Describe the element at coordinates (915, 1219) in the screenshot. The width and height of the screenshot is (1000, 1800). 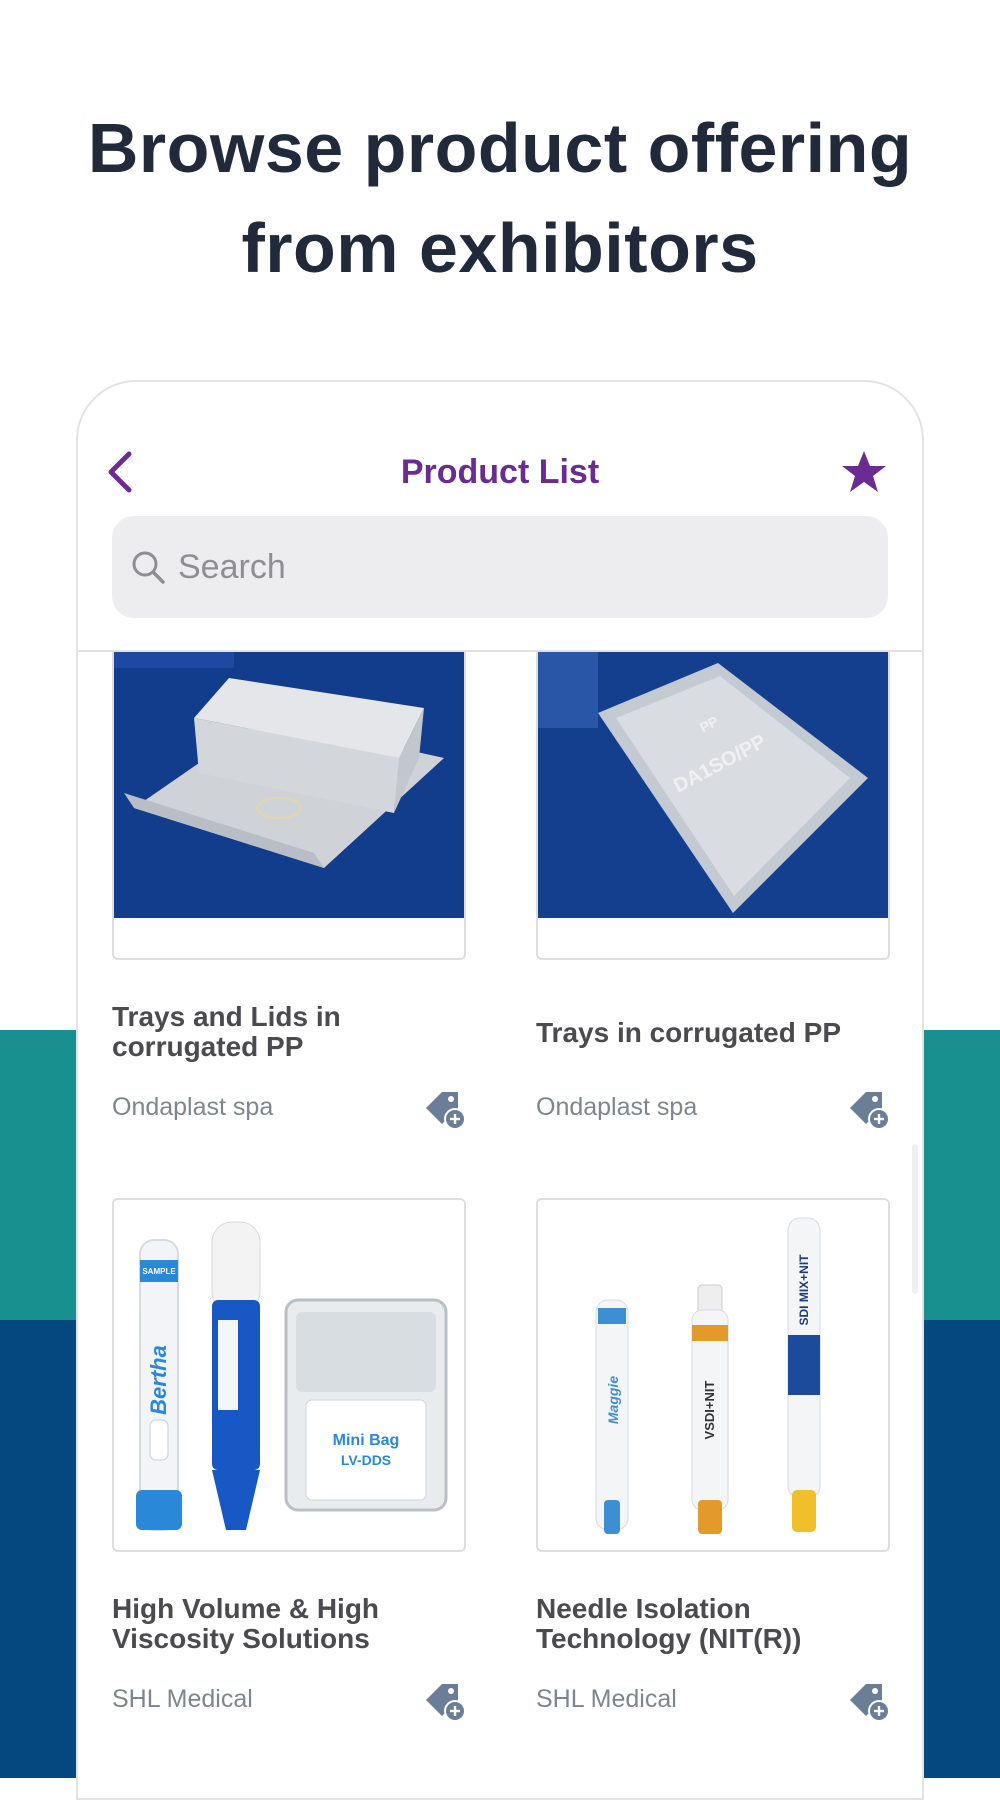
I see `scroll-indicator` at that location.